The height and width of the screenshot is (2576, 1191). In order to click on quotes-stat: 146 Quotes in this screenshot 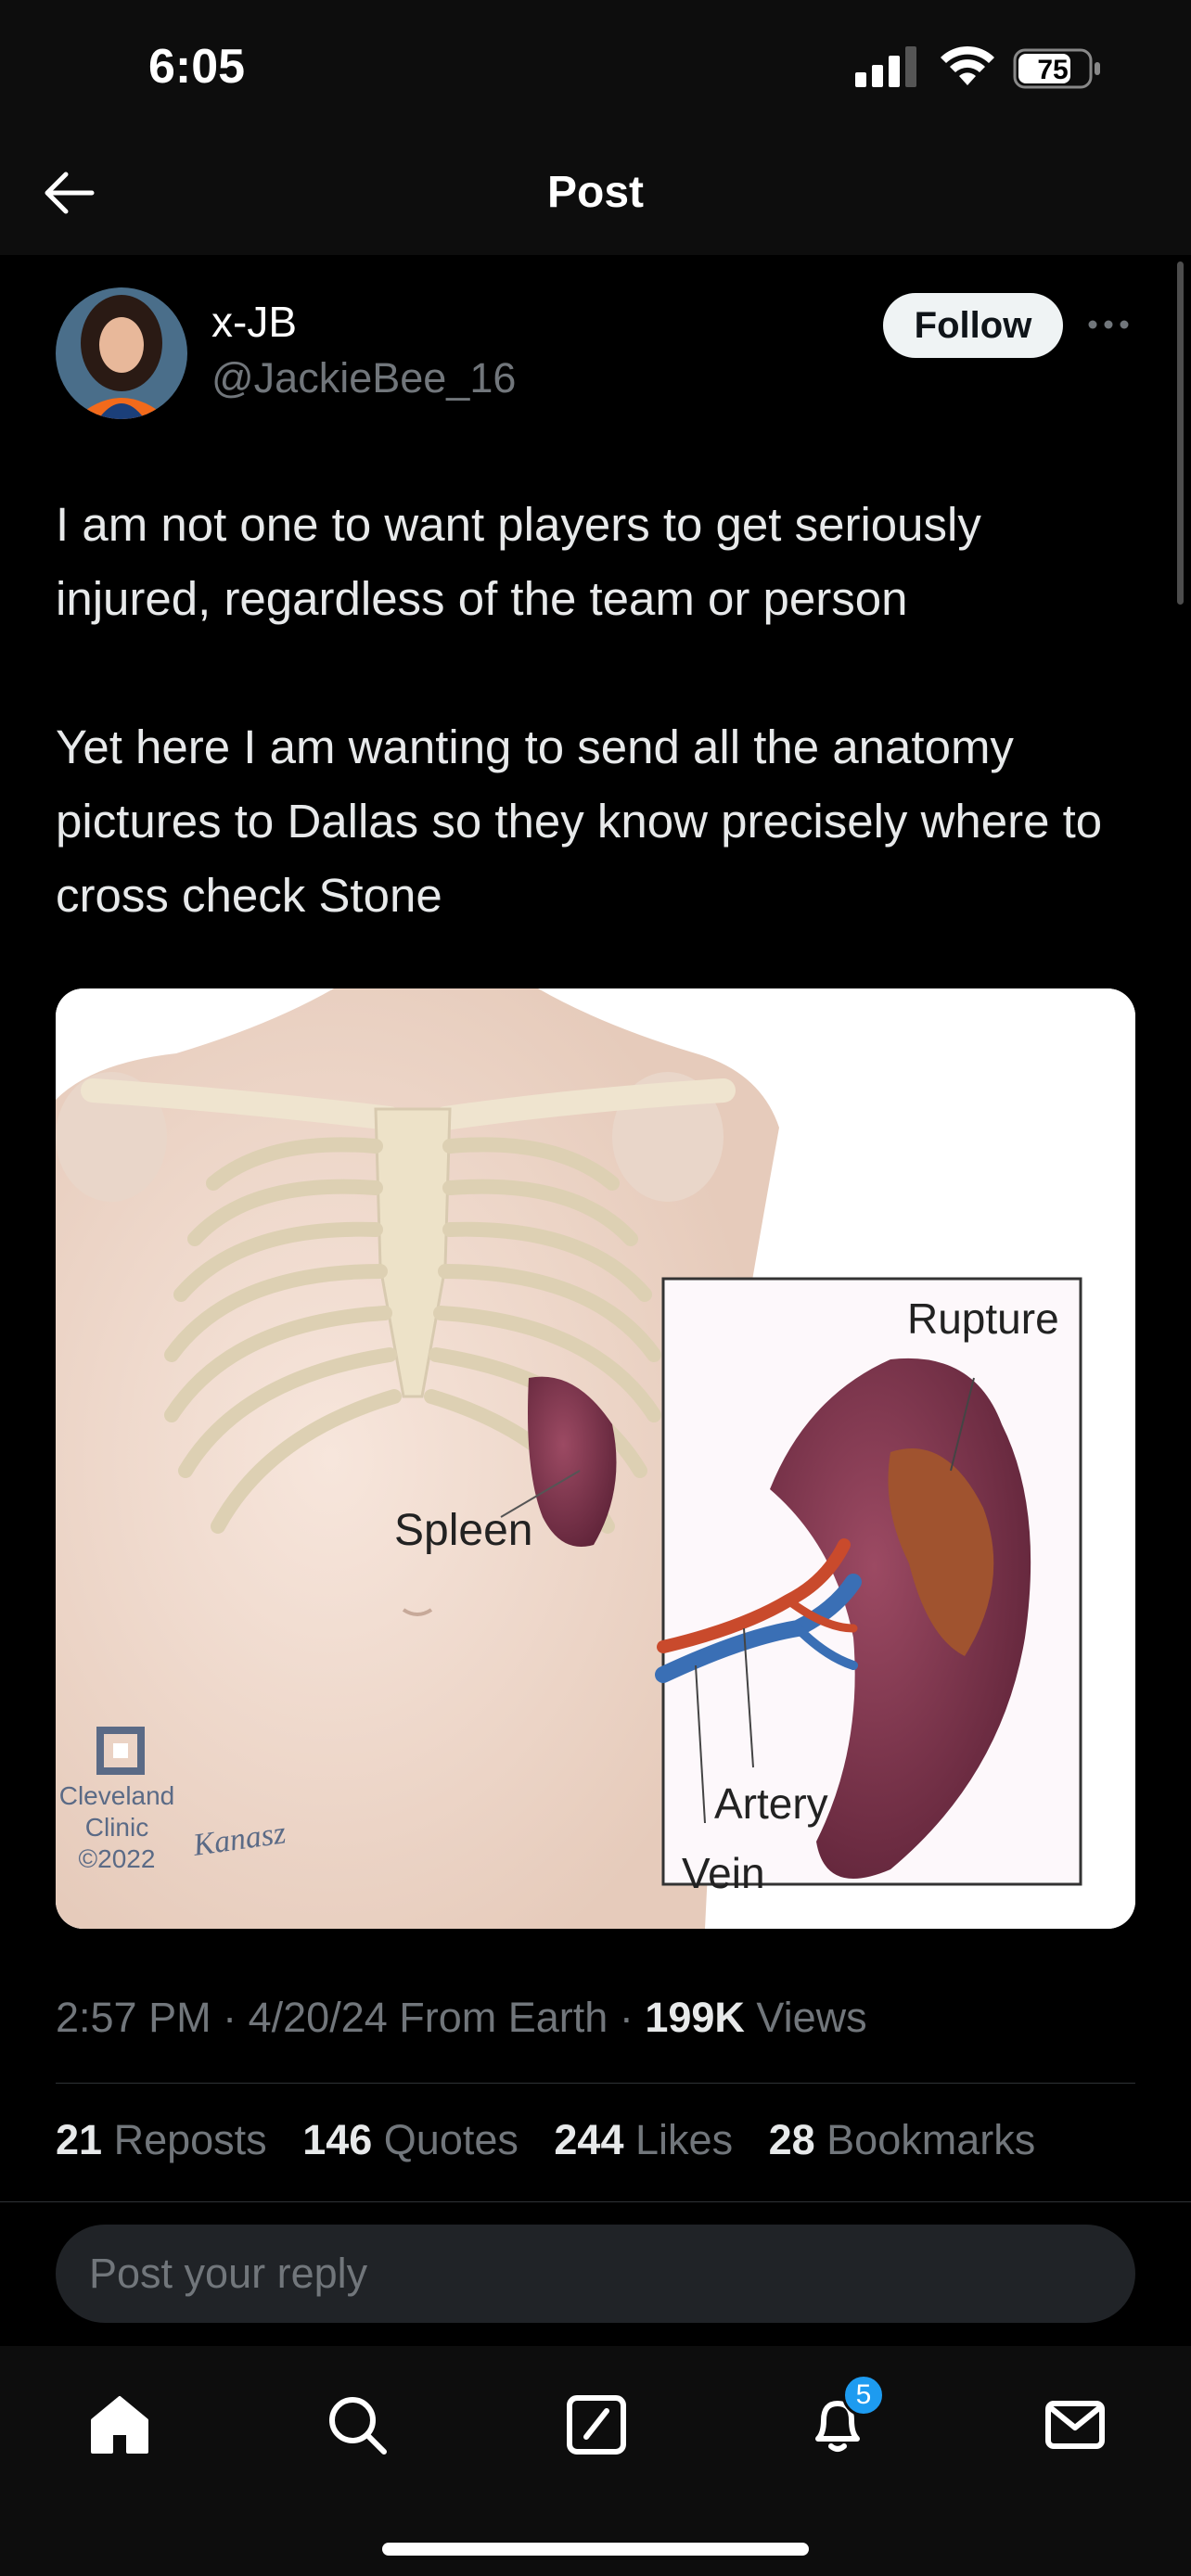, I will do `click(411, 2139)`.